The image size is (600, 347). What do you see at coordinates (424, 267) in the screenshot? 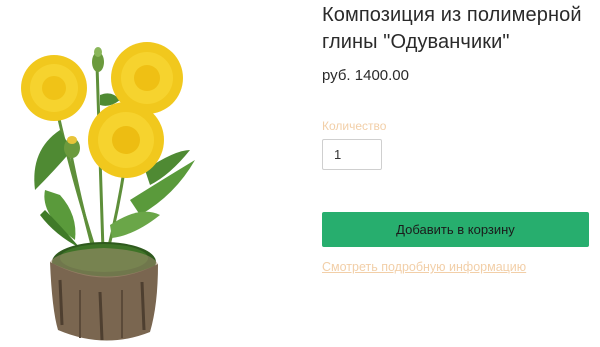
I see `view-details-link: Смотреть подробную информацию` at bounding box center [424, 267].